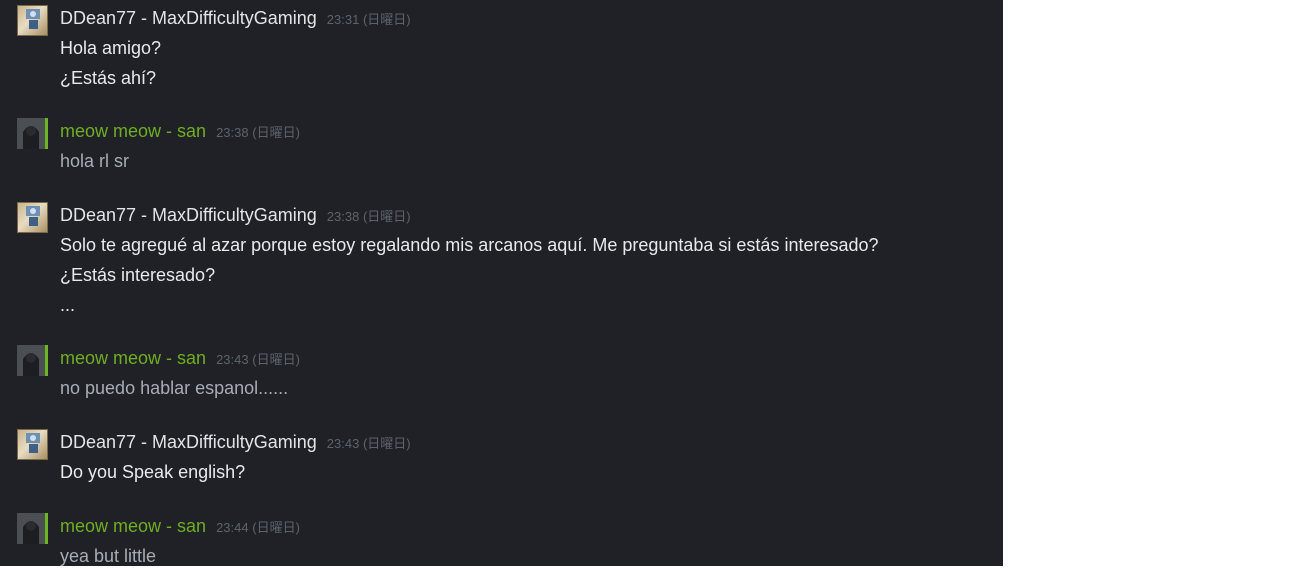 Image resolution: width=1299 pixels, height=569 pixels. I want to click on message-line: ¿Estás interesado?, so click(138, 275).